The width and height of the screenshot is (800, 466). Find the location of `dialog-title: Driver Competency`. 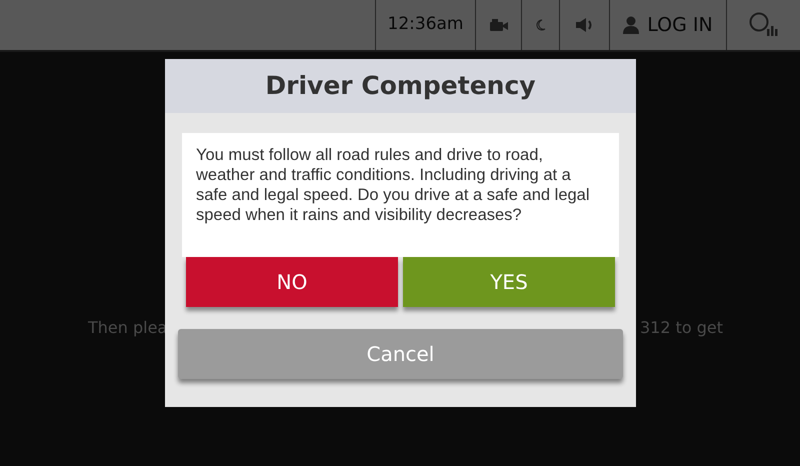

dialog-title: Driver Competency is located at coordinates (400, 86).